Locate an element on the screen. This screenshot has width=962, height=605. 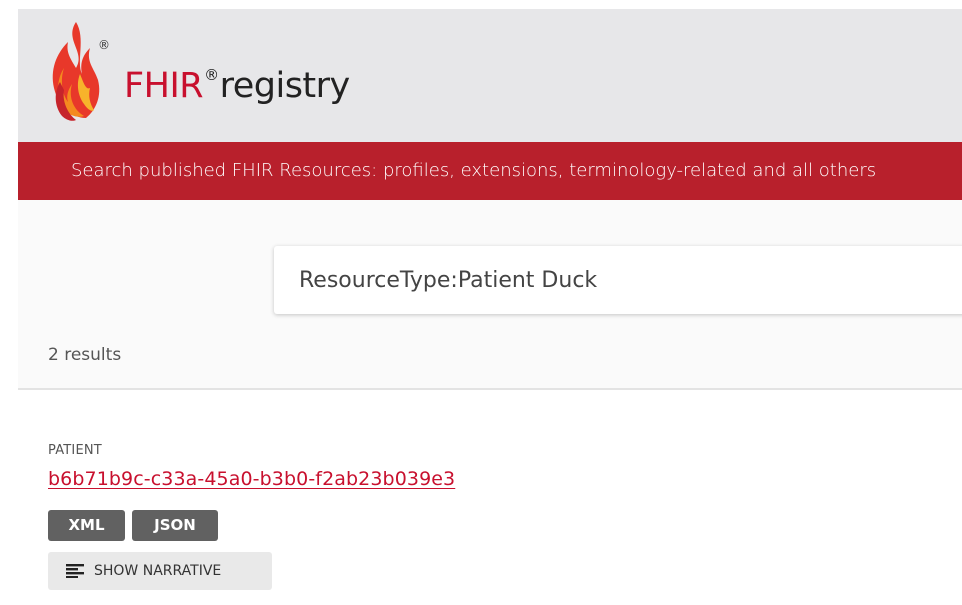
show-narrative-button: SHOW NARRATIVE is located at coordinates (160, 571).